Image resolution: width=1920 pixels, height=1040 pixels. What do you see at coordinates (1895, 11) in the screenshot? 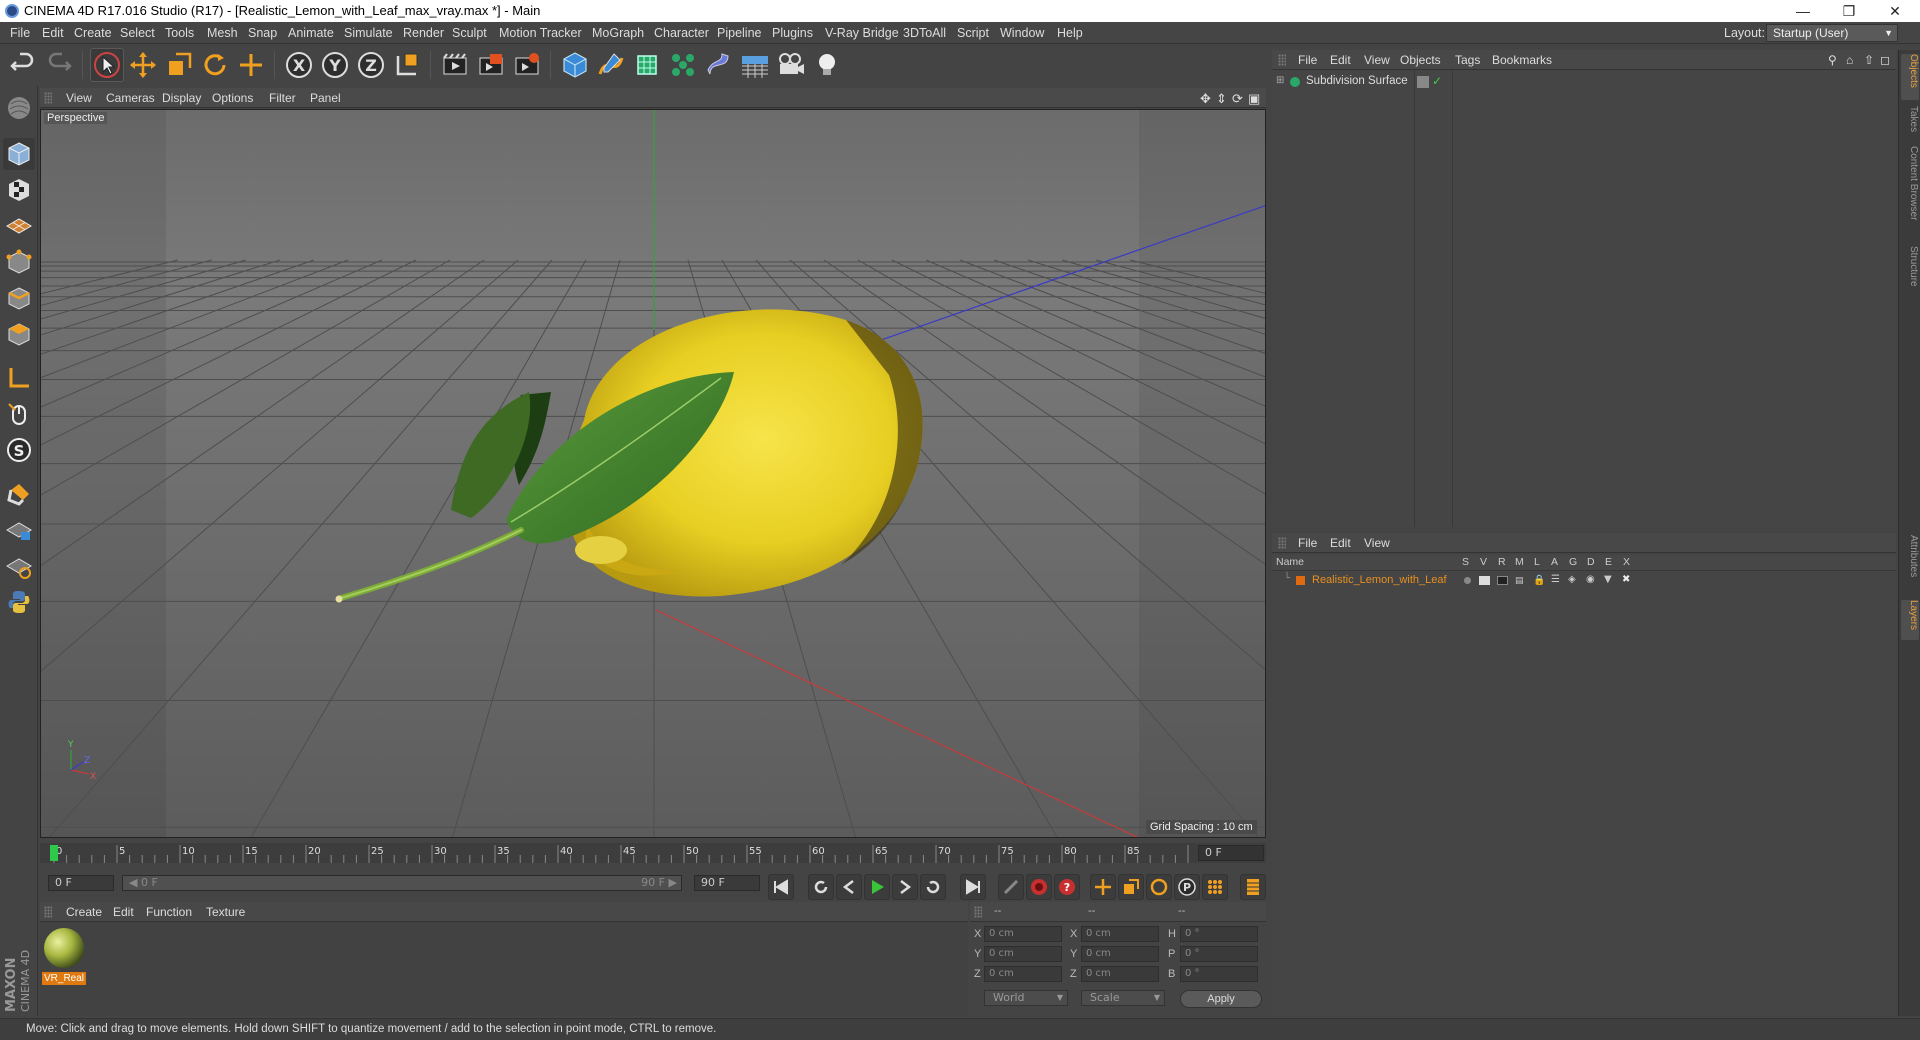
I see `close-icon: ✕` at bounding box center [1895, 11].